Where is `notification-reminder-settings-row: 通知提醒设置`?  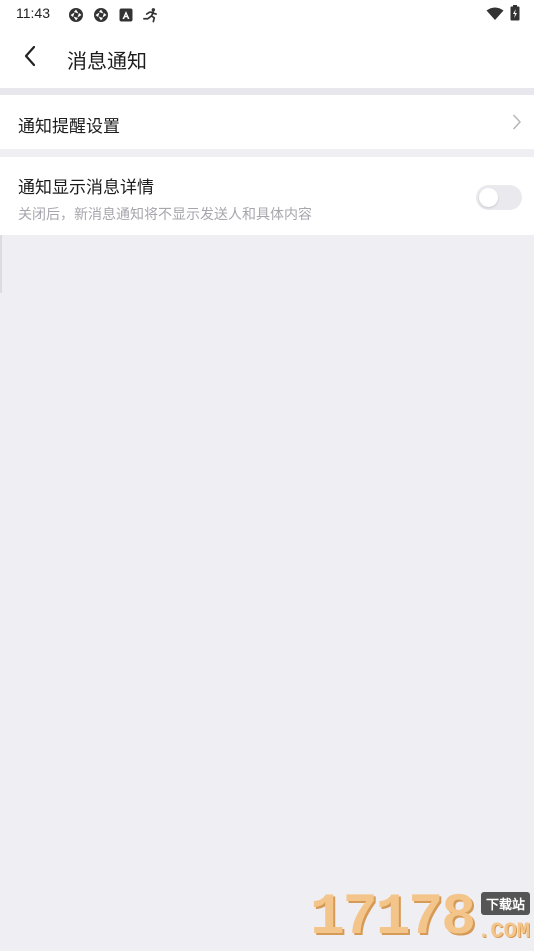 notification-reminder-settings-row: 通知提醒设置 is located at coordinates (267, 122).